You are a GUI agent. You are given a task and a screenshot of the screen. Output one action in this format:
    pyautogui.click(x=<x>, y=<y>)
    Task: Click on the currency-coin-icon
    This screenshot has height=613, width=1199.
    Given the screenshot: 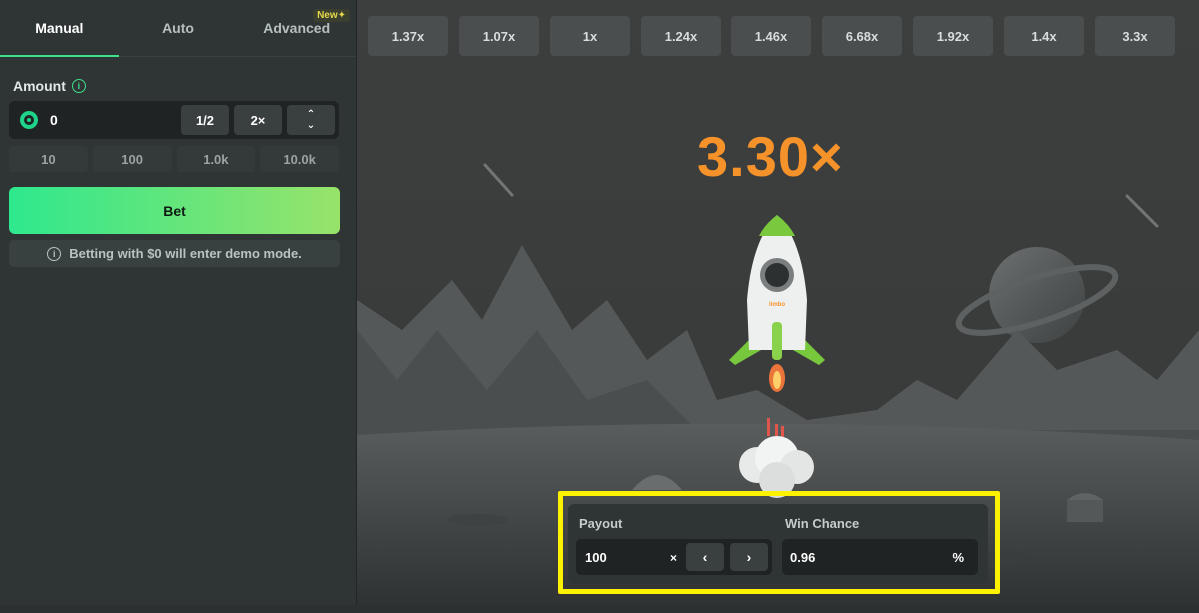 What is the action you would take?
    pyautogui.click(x=29, y=120)
    